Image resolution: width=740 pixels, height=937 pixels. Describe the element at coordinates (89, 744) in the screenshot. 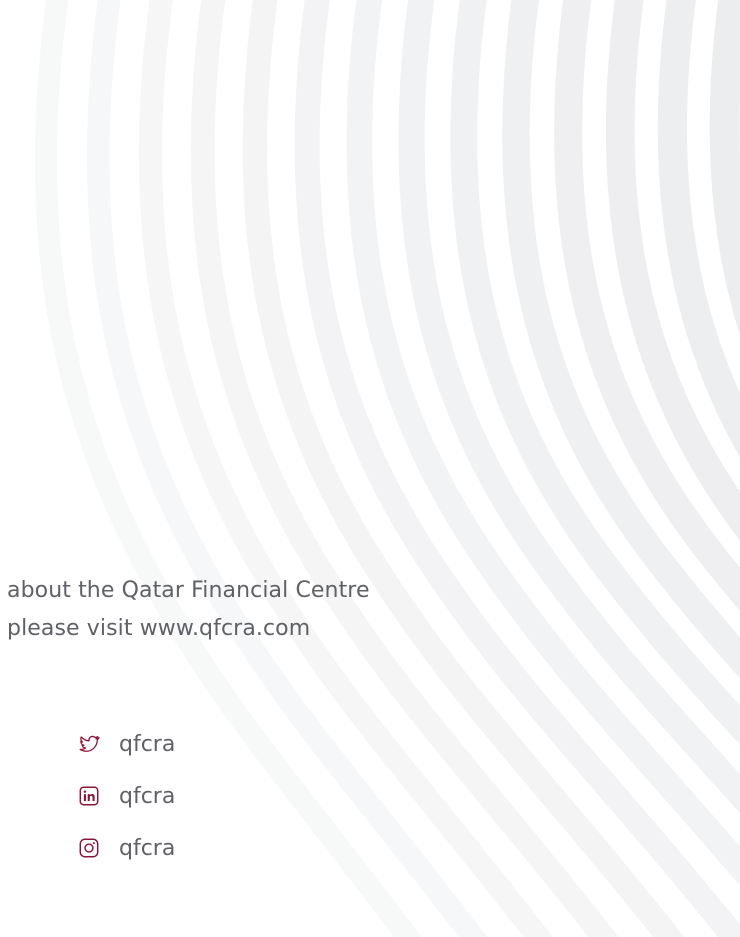

I see `twitter-icon` at that location.